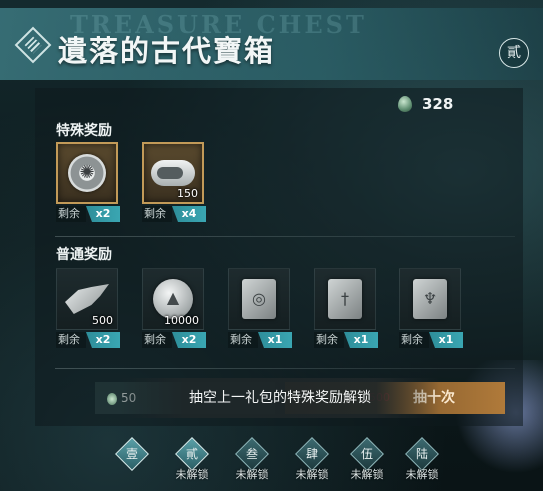 The height and width of the screenshot is (491, 543). Describe the element at coordinates (280, 398) in the screenshot. I see `unlock-toast: 抽空上一礼包的特殊奖励解锁` at that location.